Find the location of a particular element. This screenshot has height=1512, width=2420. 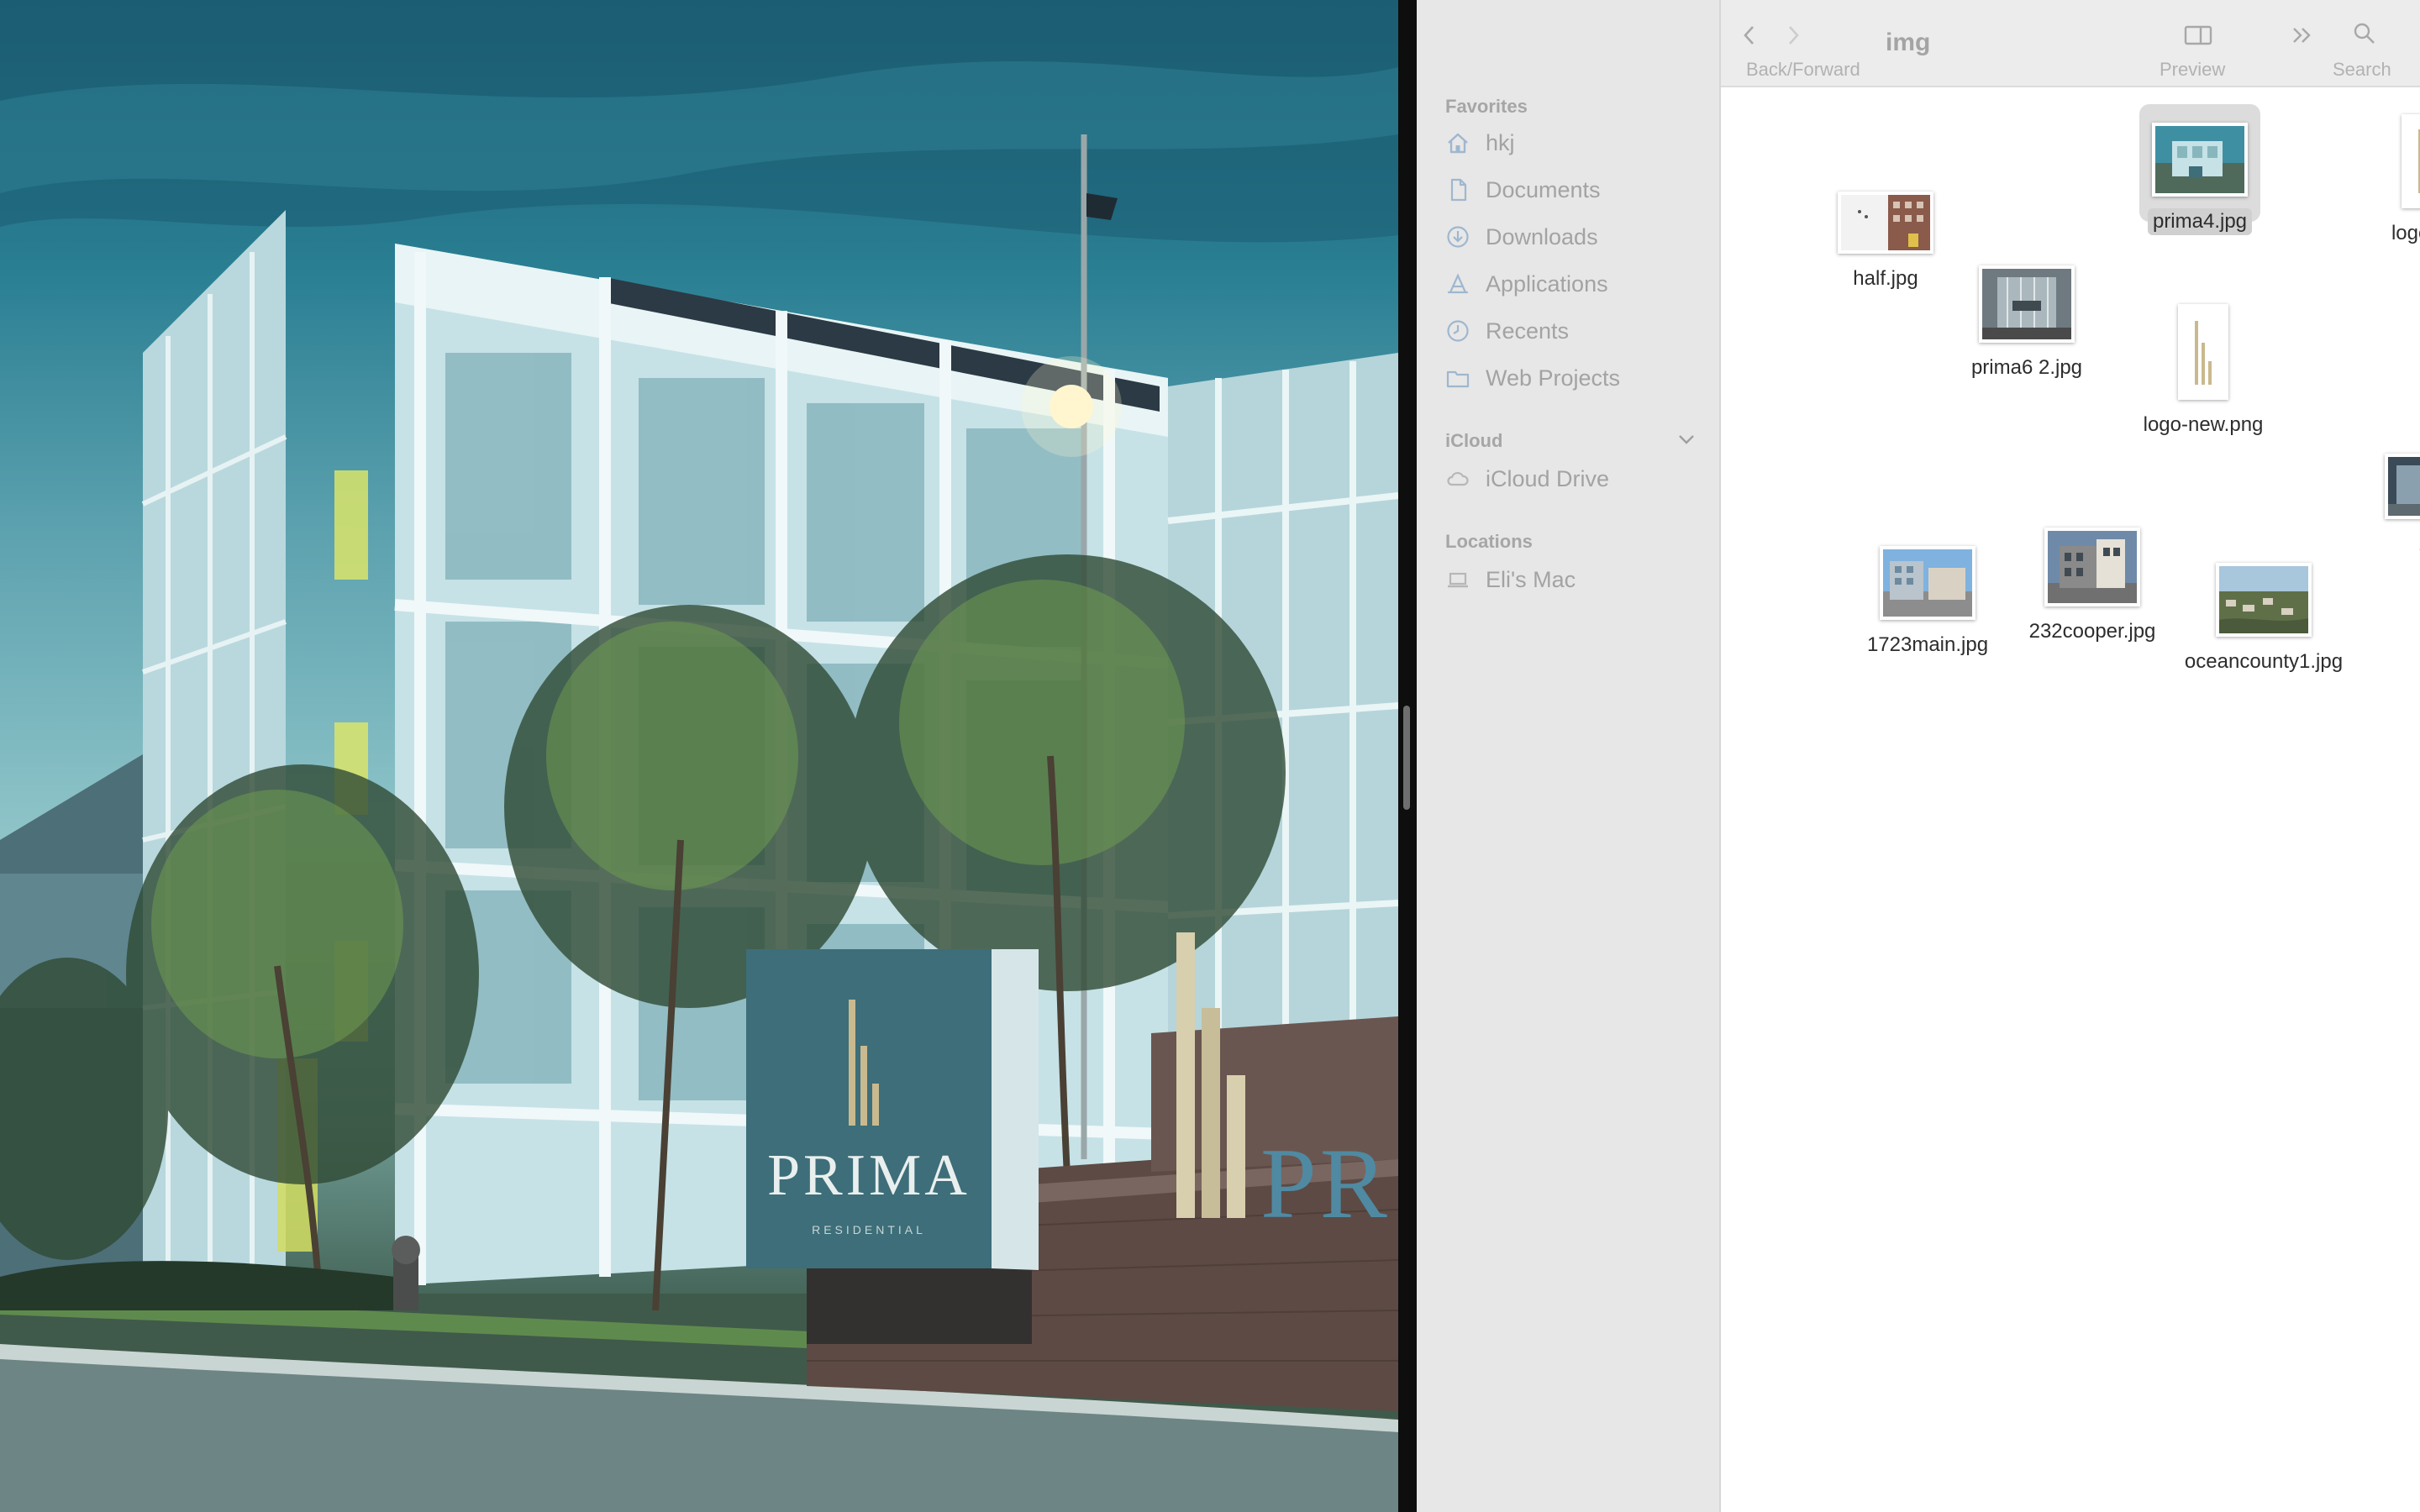

icloud-section-title: iCloud is located at coordinates (1474, 440).